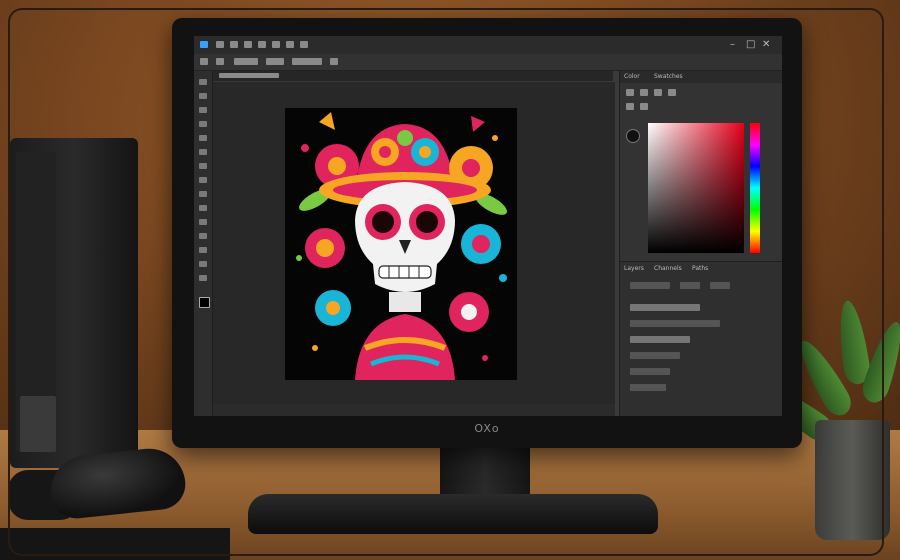 This screenshot has height=560, width=900. What do you see at coordinates (74, 303) in the screenshot?
I see `speaker` at bounding box center [74, 303].